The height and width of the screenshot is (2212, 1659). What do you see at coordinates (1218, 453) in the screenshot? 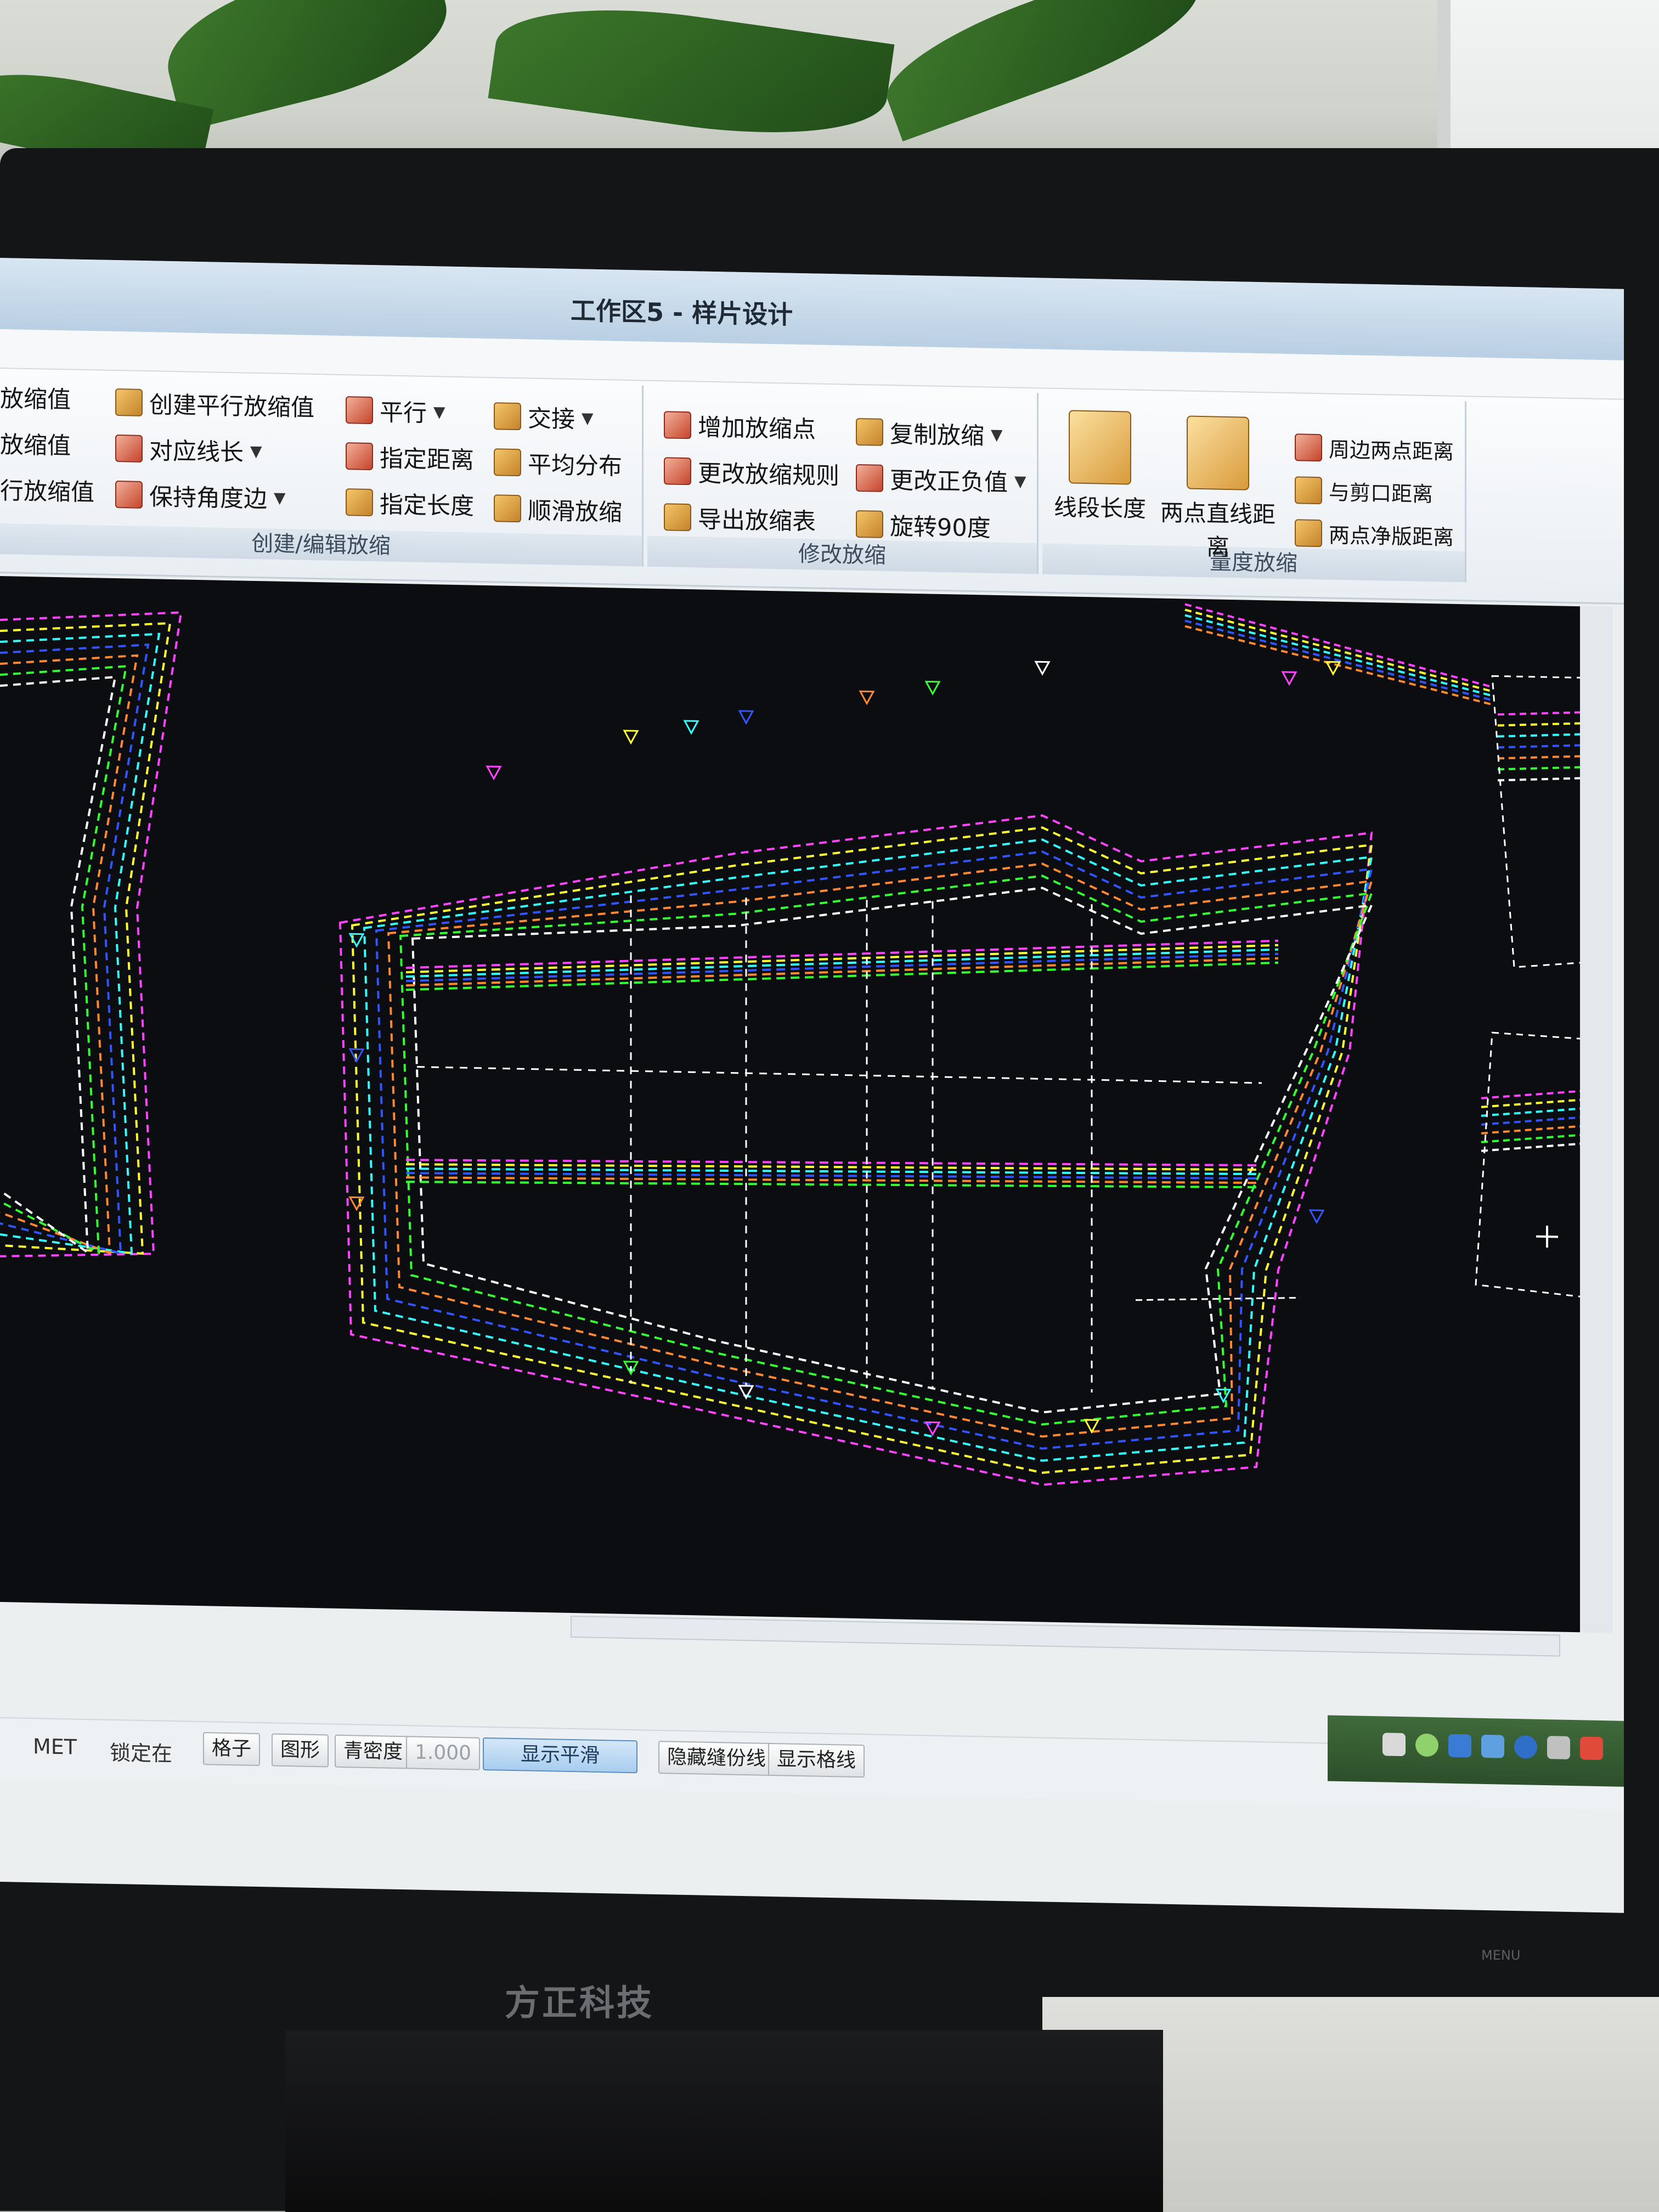
I see `two-point-distance-icon` at bounding box center [1218, 453].